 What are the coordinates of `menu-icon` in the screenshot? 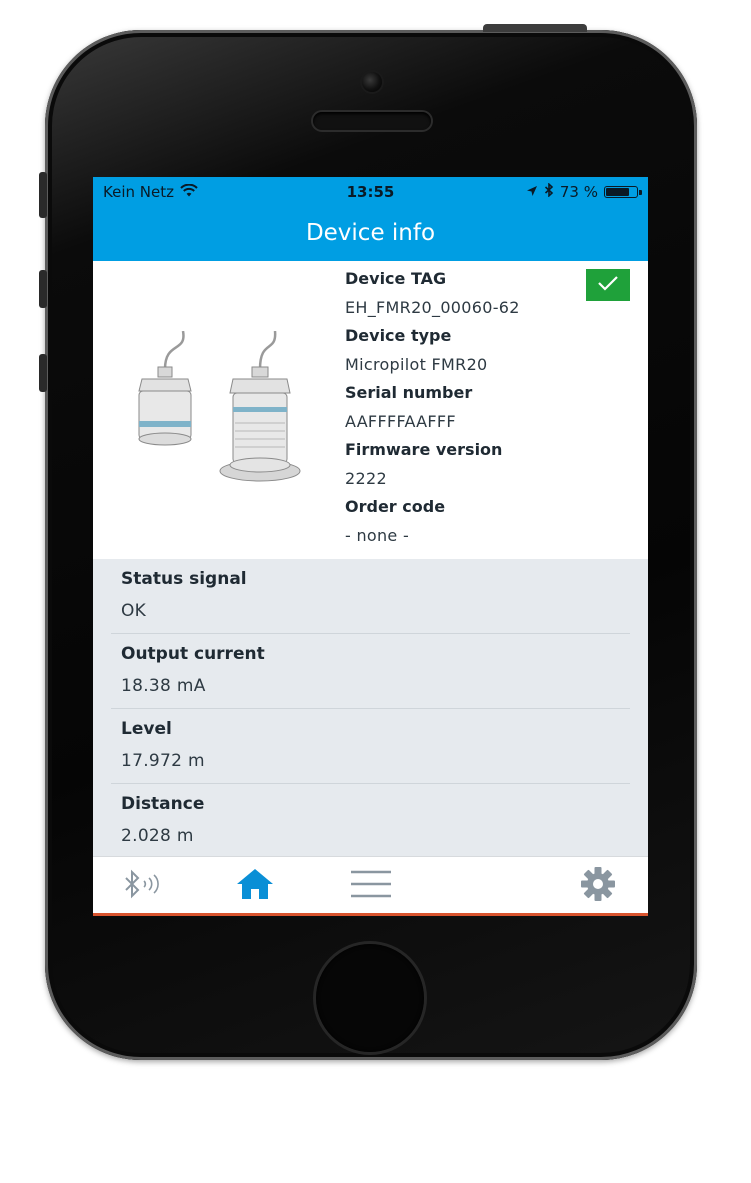 It's located at (371, 886).